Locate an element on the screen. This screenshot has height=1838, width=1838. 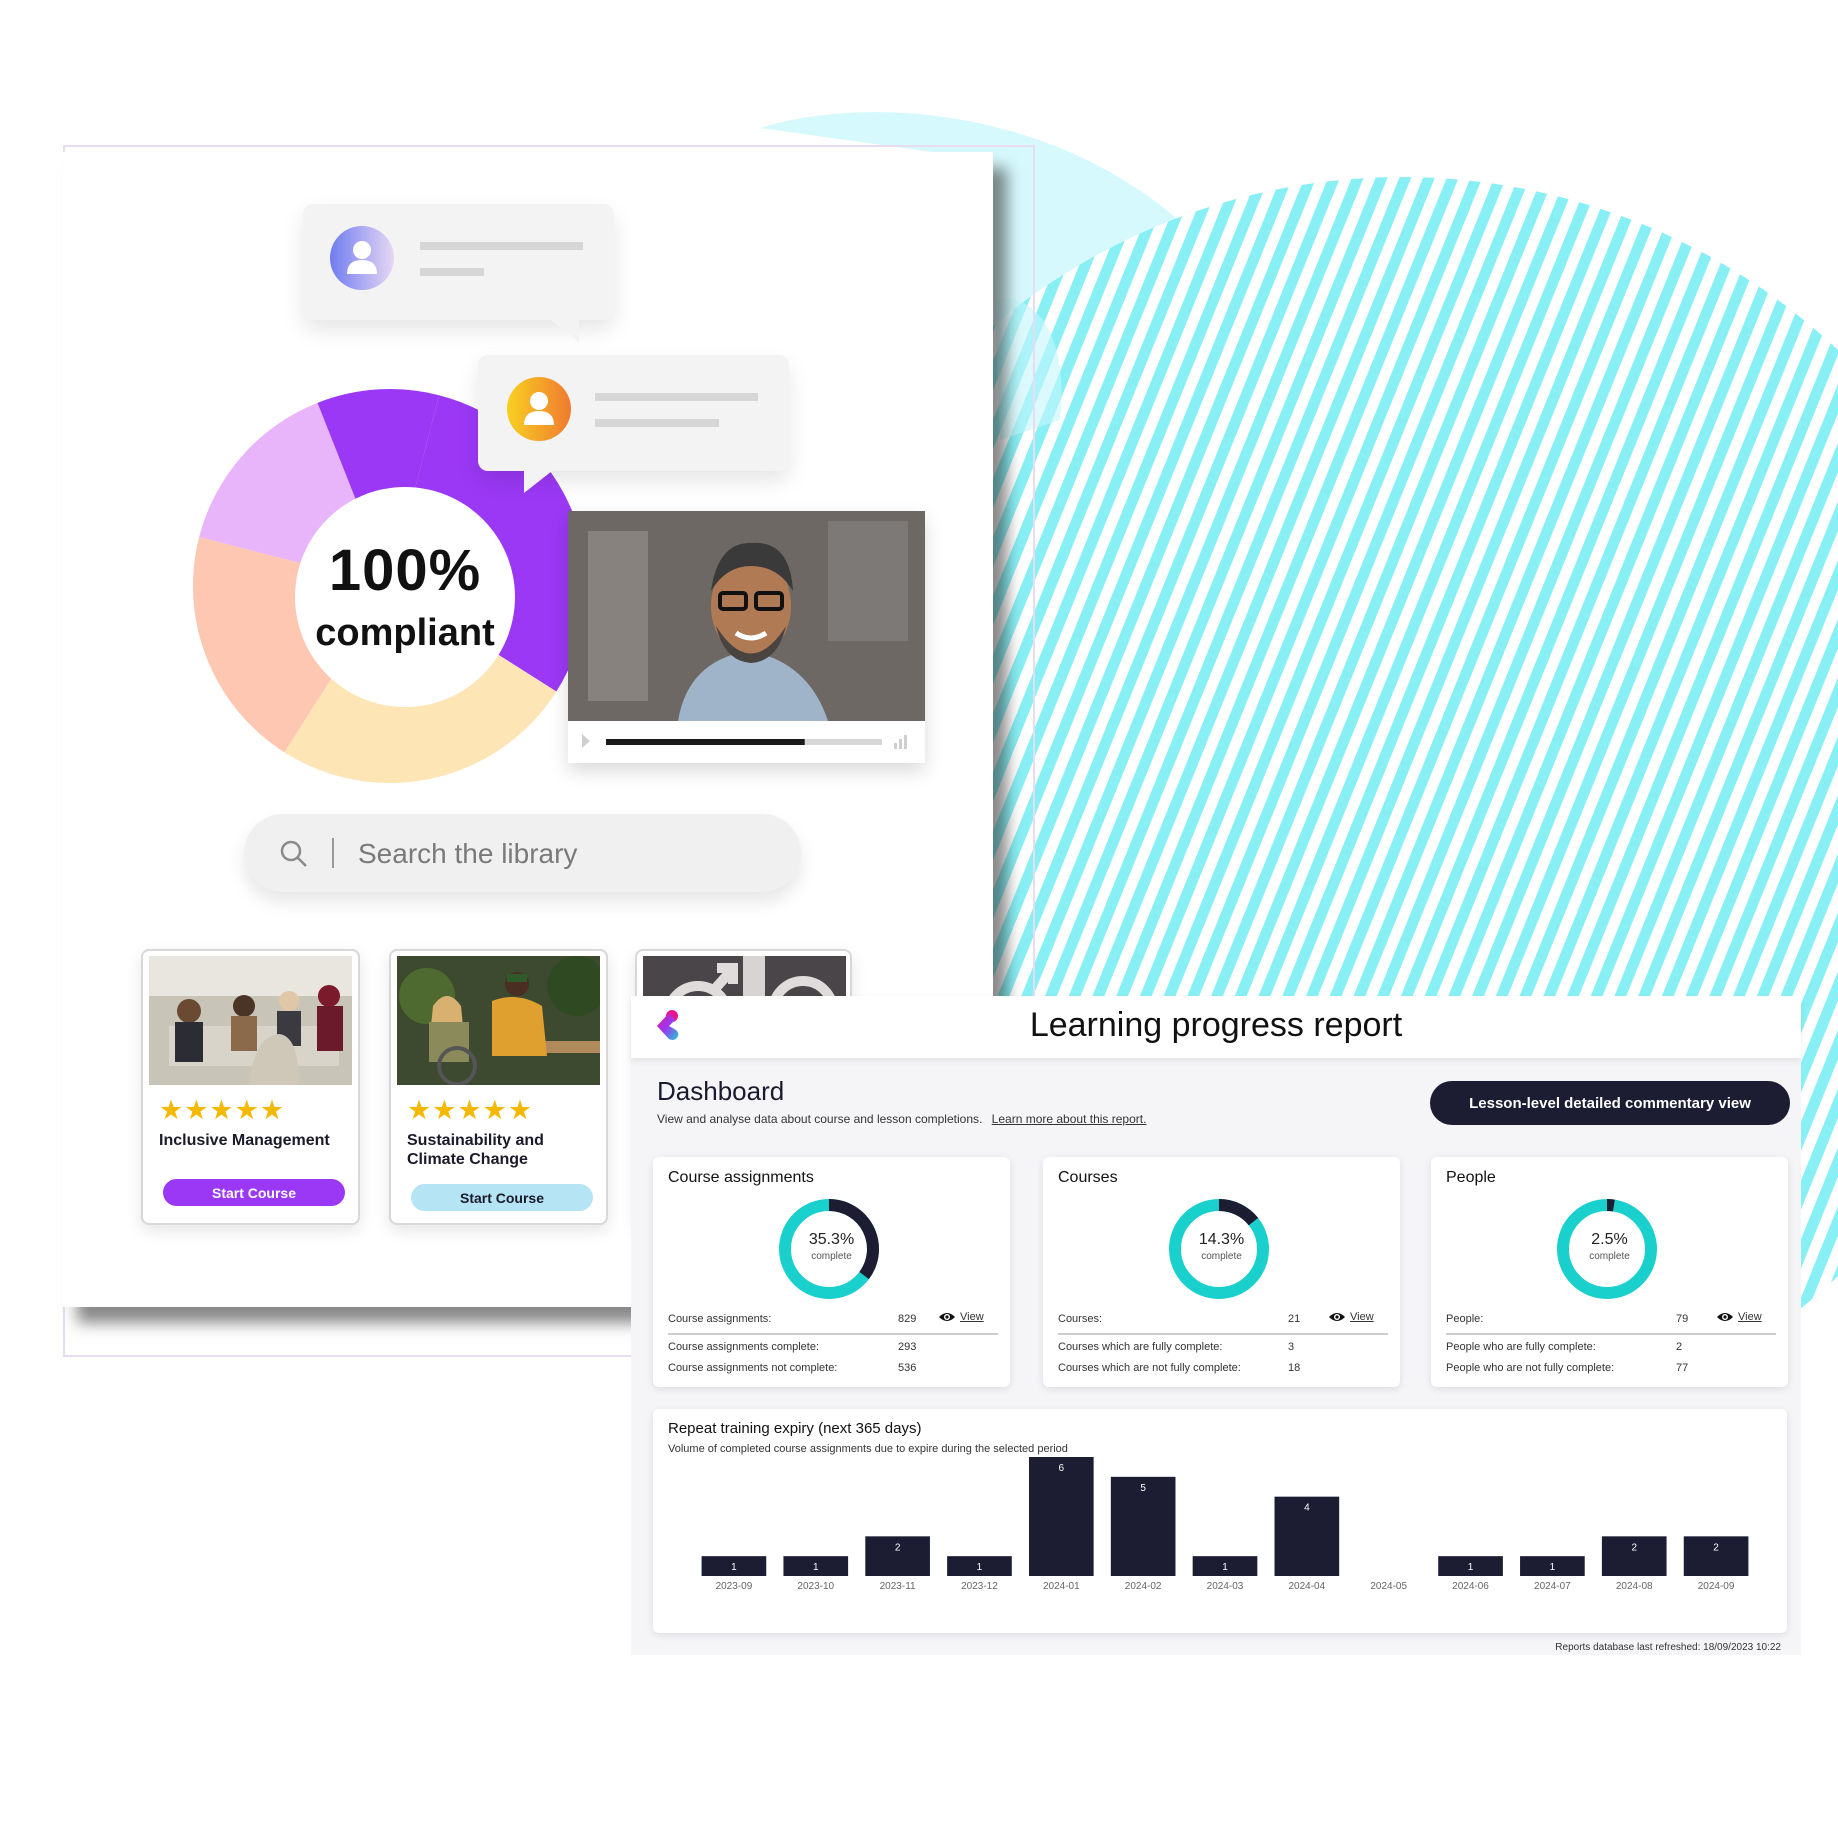
x-tick-label: 2024-03 is located at coordinates (1225, 1586).